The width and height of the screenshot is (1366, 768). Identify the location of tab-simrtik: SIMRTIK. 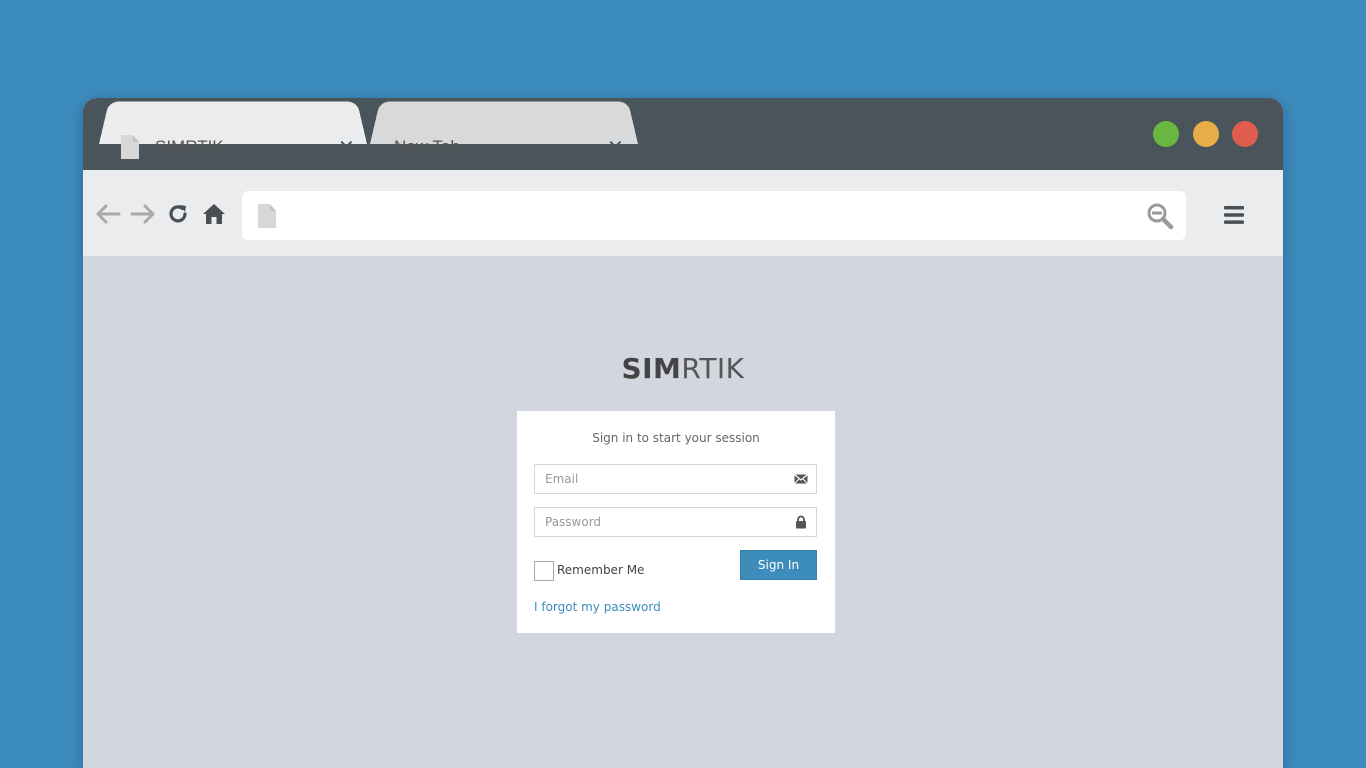
(241, 147).